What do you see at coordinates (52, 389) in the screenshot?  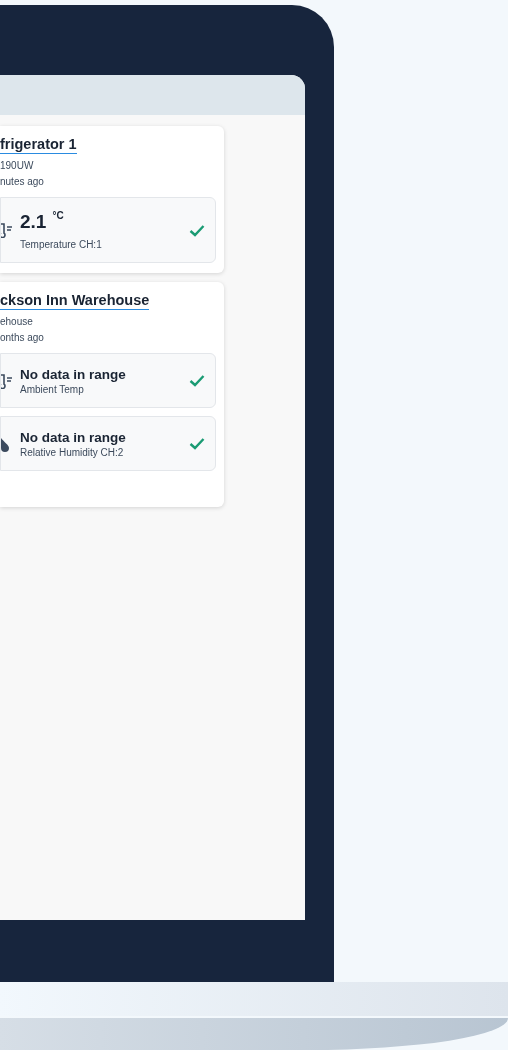 I see `sensor-label: Ambient Temp` at bounding box center [52, 389].